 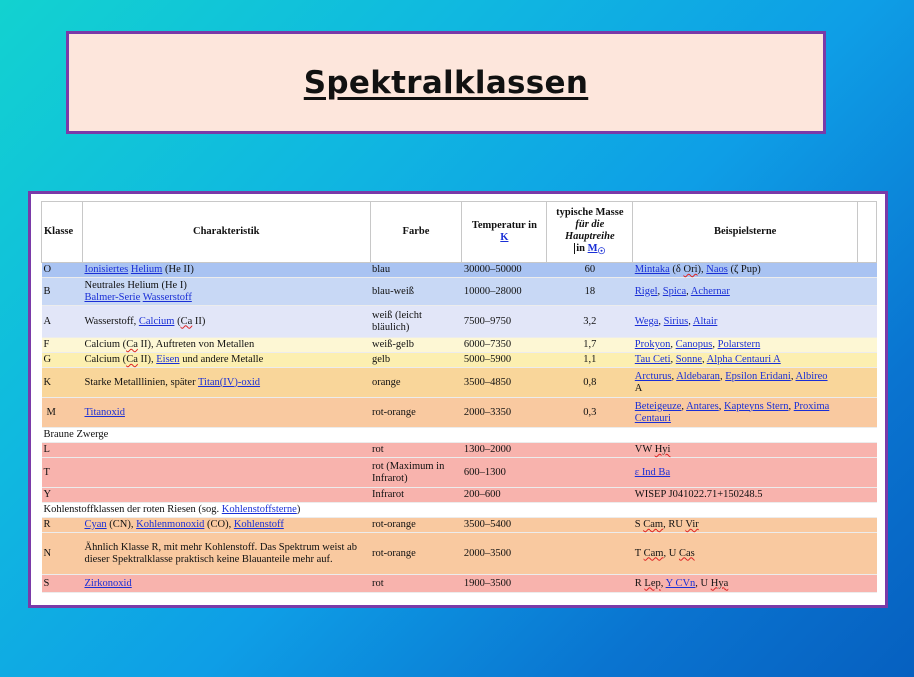 I want to click on klasse-cell: G, so click(x=62, y=360).